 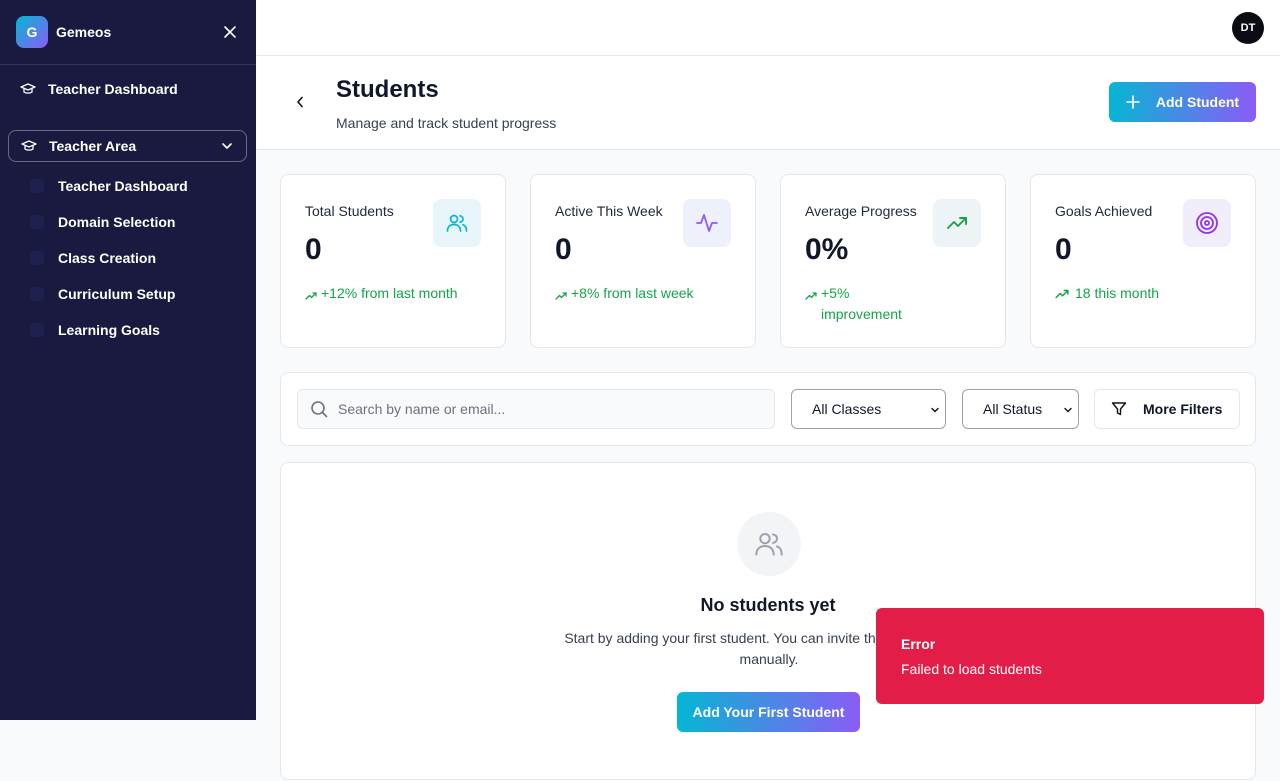 I want to click on sidebar-item-teacher-dashboard: Teacher Dashboard, so click(x=128, y=89).